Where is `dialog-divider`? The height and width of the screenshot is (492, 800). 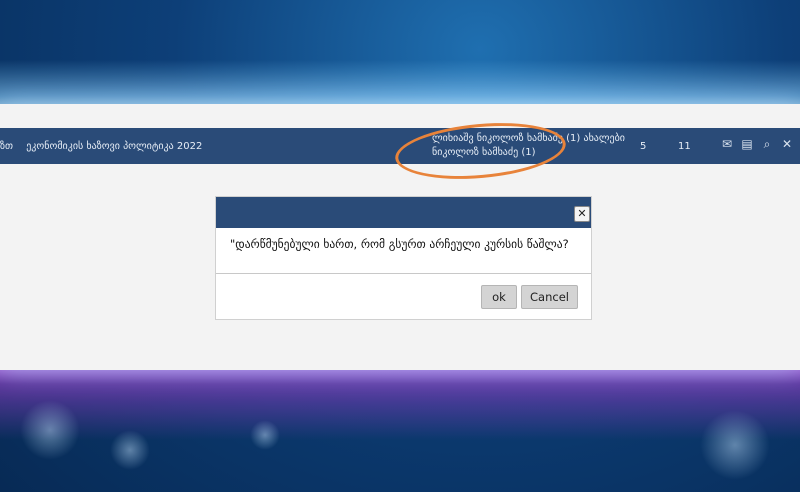 dialog-divider is located at coordinates (403, 273).